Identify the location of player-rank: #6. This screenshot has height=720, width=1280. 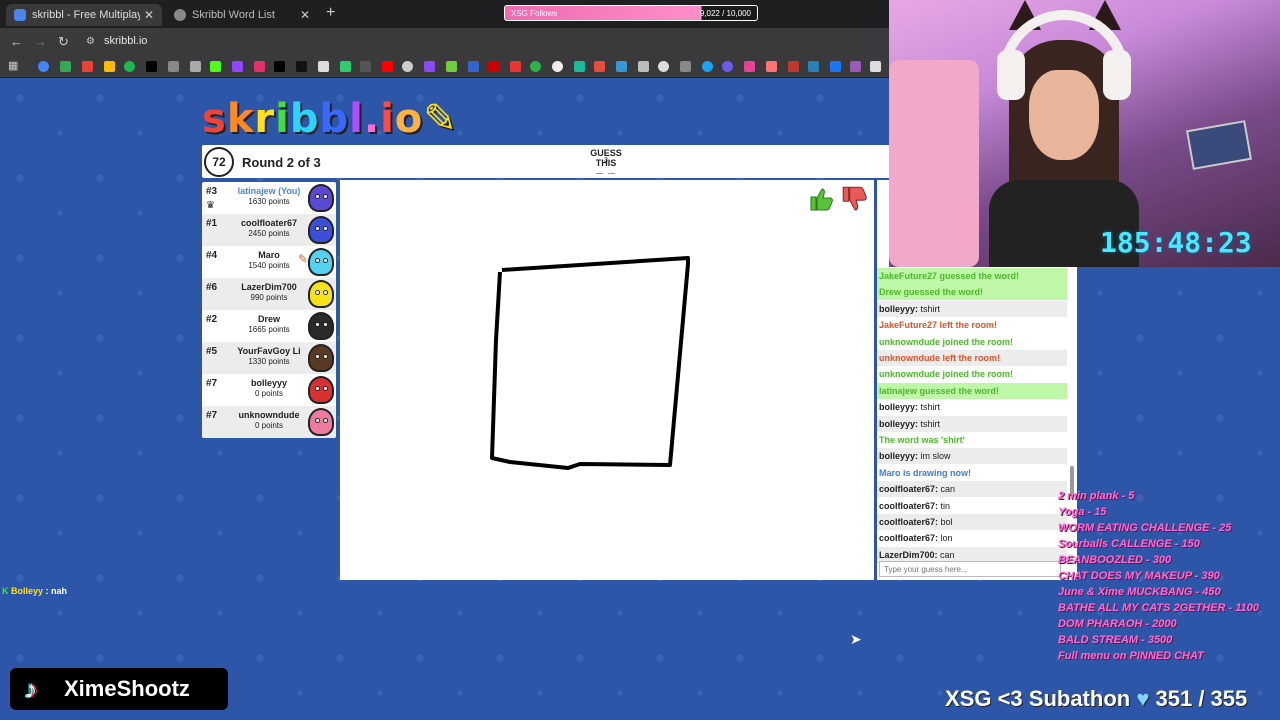
(212, 287).